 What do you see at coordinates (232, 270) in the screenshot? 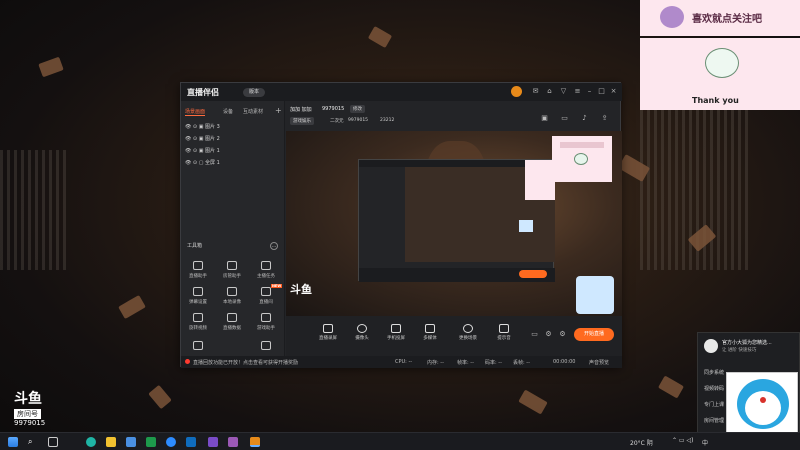
I see `tool-admin: 房管助手` at bounding box center [232, 270].